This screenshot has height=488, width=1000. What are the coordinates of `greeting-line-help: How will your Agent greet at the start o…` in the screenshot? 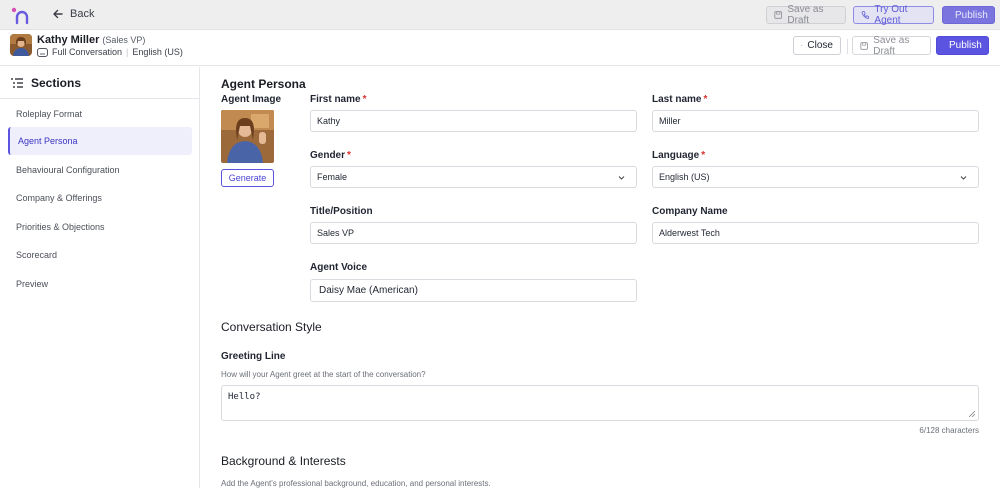 It's located at (323, 374).